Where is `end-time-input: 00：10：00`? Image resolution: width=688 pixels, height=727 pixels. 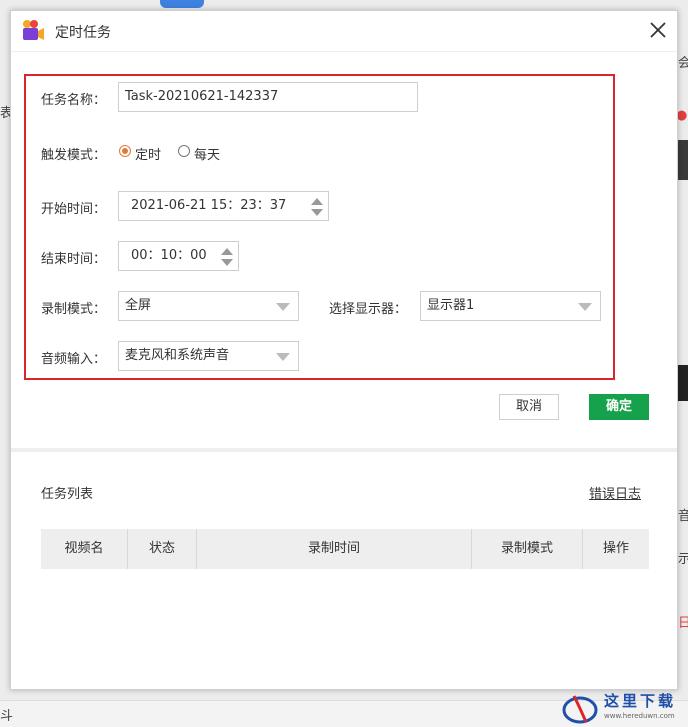 end-time-input: 00：10：00 is located at coordinates (178, 256).